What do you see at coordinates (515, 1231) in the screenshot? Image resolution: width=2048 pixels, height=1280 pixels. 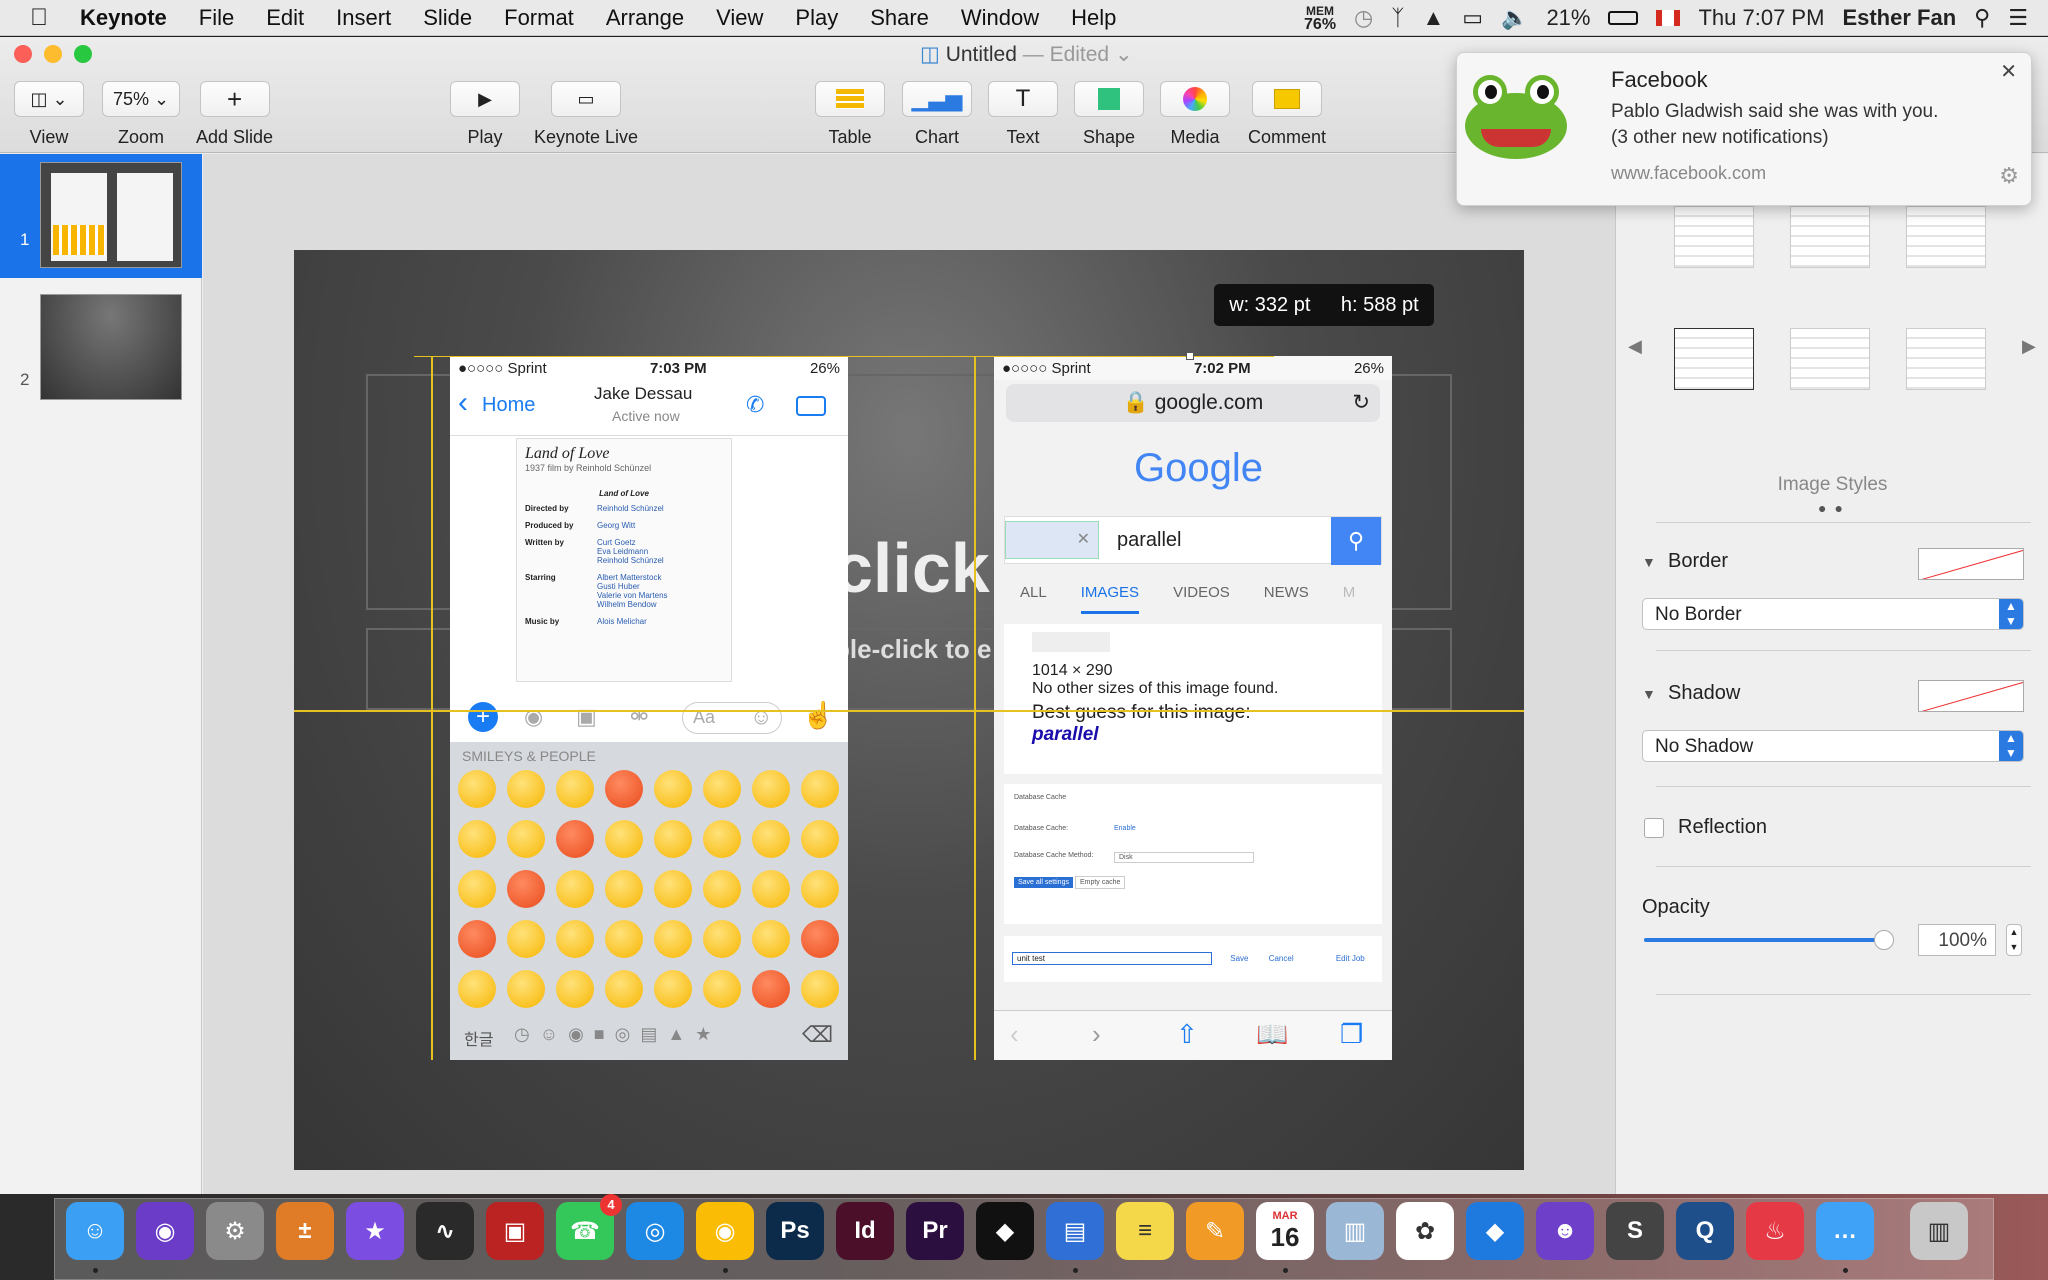 I see `photo-booth-icon: ▣` at bounding box center [515, 1231].